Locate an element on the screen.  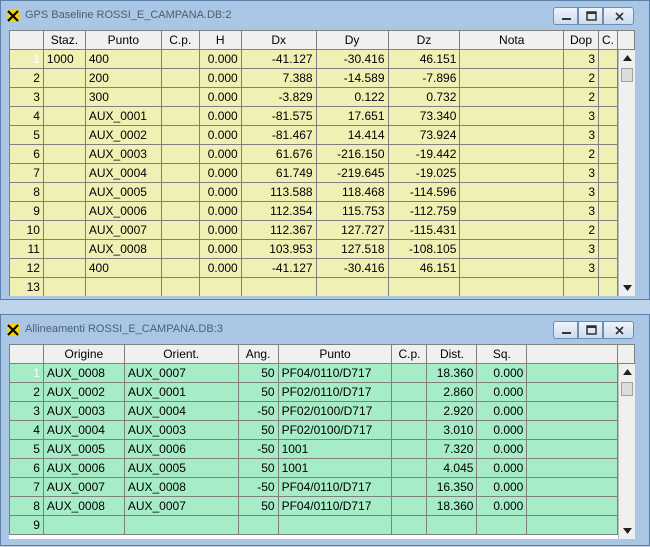
cell-punto: AUX_0002 is located at coordinates (123, 135).